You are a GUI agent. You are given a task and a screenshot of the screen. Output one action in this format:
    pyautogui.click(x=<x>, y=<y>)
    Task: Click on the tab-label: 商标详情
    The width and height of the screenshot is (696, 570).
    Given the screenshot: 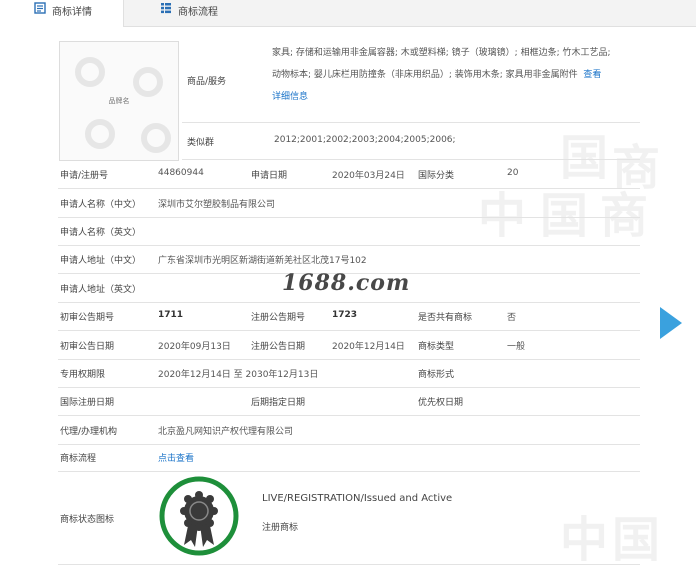 What is the action you would take?
    pyautogui.click(x=72, y=12)
    